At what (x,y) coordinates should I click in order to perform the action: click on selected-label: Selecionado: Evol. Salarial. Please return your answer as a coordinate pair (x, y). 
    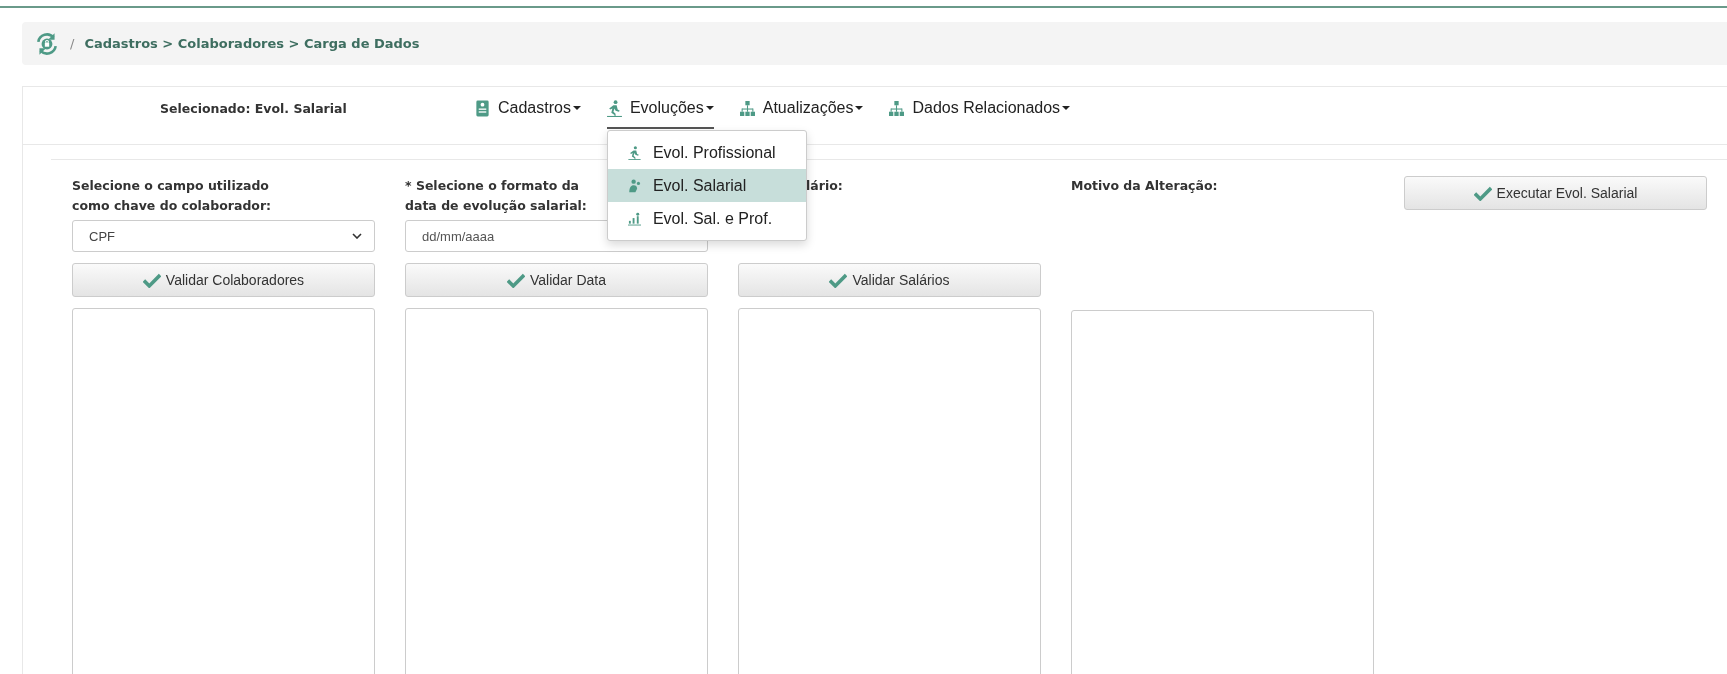
    Looking at the image, I should click on (253, 108).